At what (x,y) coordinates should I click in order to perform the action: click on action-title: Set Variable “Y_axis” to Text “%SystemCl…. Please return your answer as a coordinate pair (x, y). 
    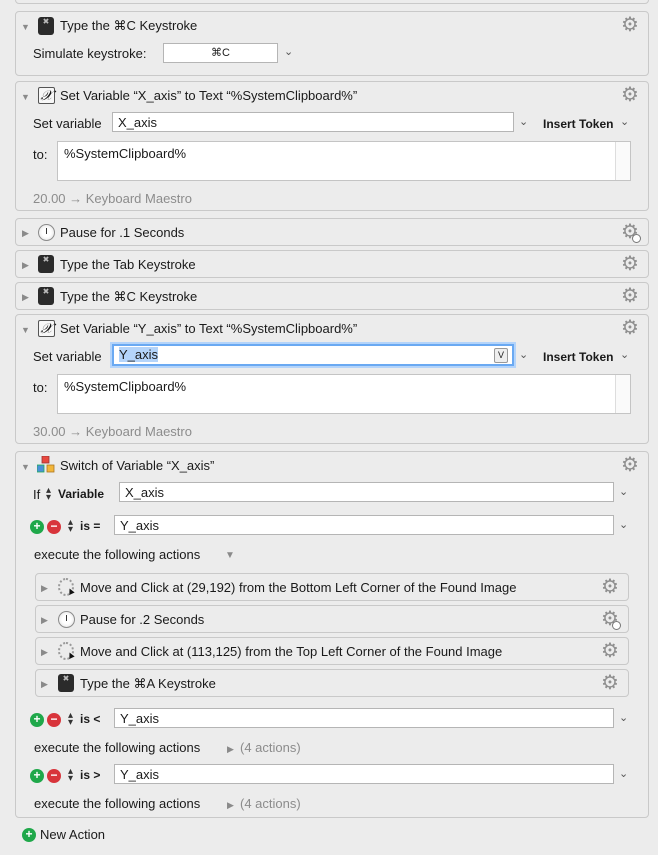
    Looking at the image, I should click on (208, 328).